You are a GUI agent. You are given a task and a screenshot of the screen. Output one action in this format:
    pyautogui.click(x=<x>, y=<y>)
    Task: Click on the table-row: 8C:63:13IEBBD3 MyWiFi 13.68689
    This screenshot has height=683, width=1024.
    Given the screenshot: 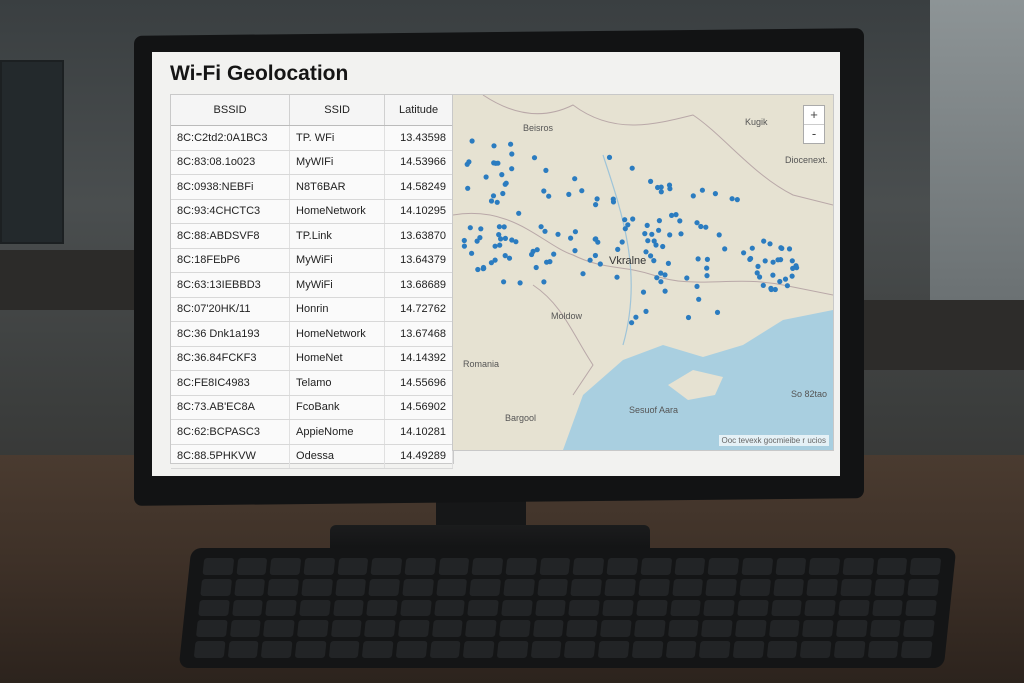 What is the action you would take?
    pyautogui.click(x=312, y=285)
    